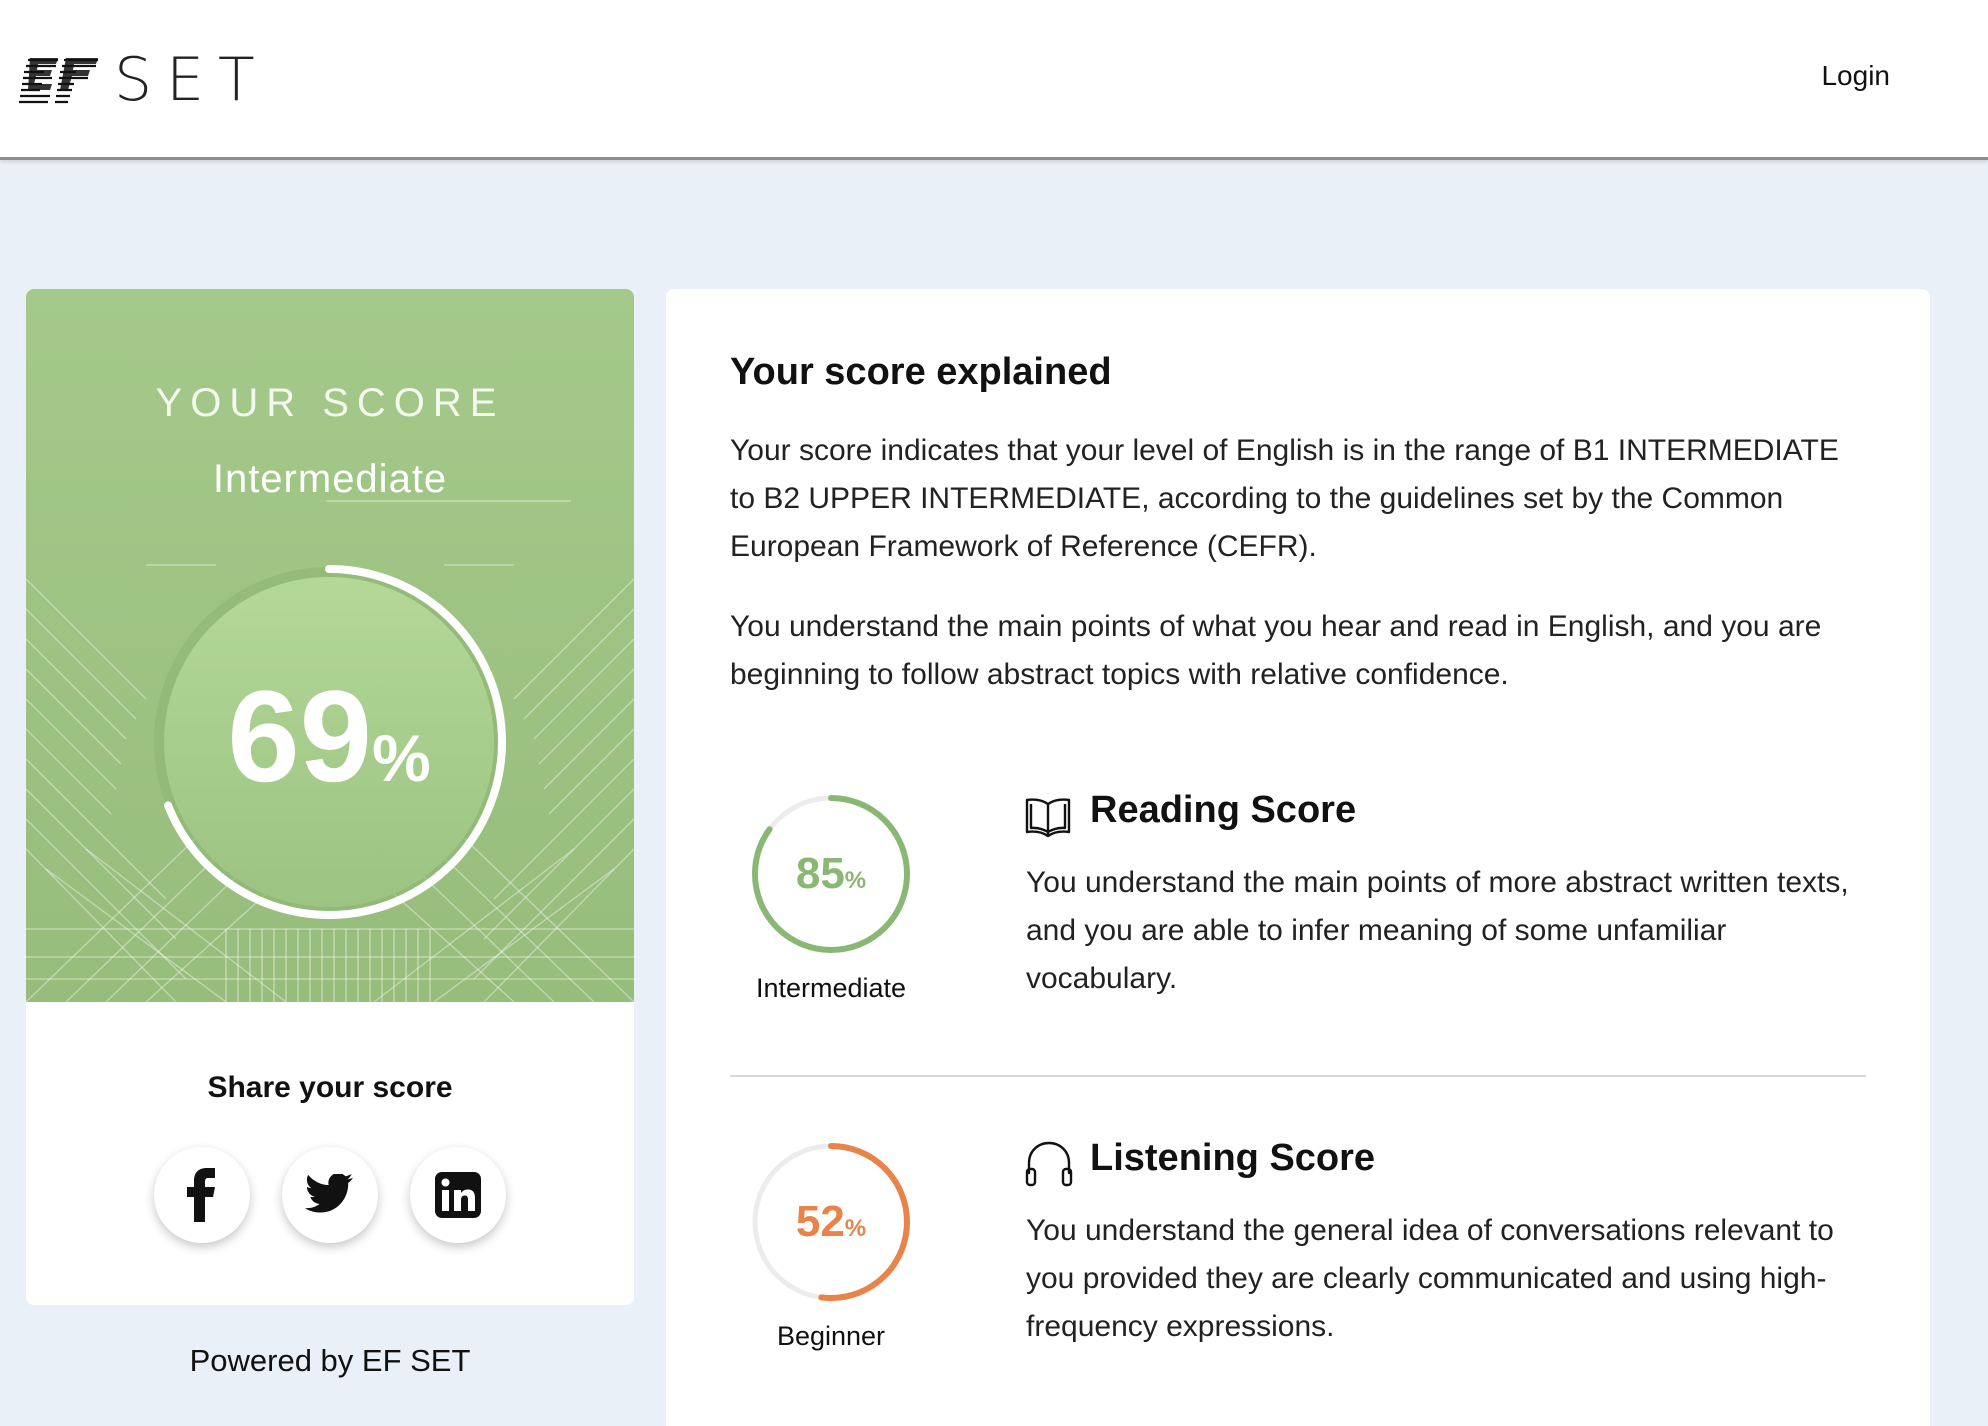 The image size is (1988, 1426). Describe the element at coordinates (58, 81) in the screenshot. I see `ef-logo-icon` at that location.